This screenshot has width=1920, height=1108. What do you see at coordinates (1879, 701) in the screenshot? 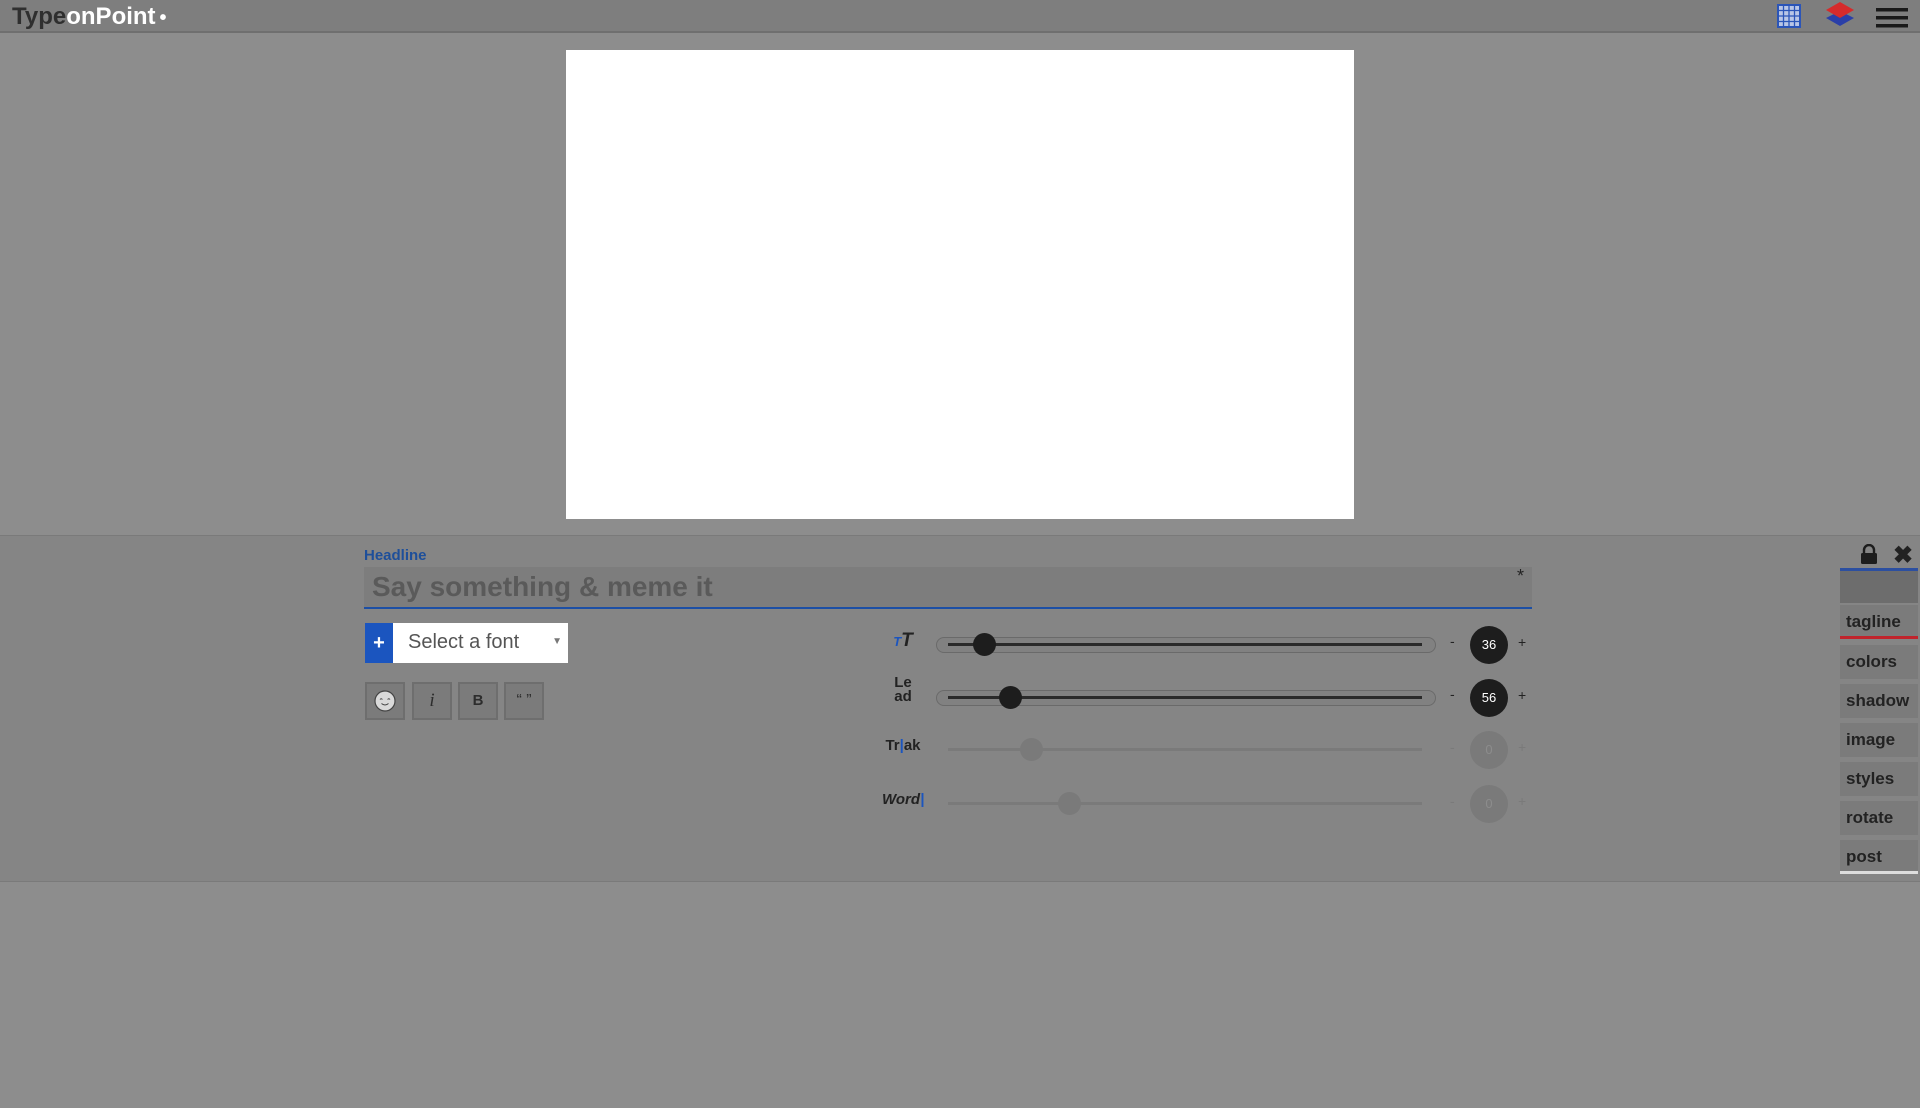
I see `tab-shadow: shadow` at bounding box center [1879, 701].